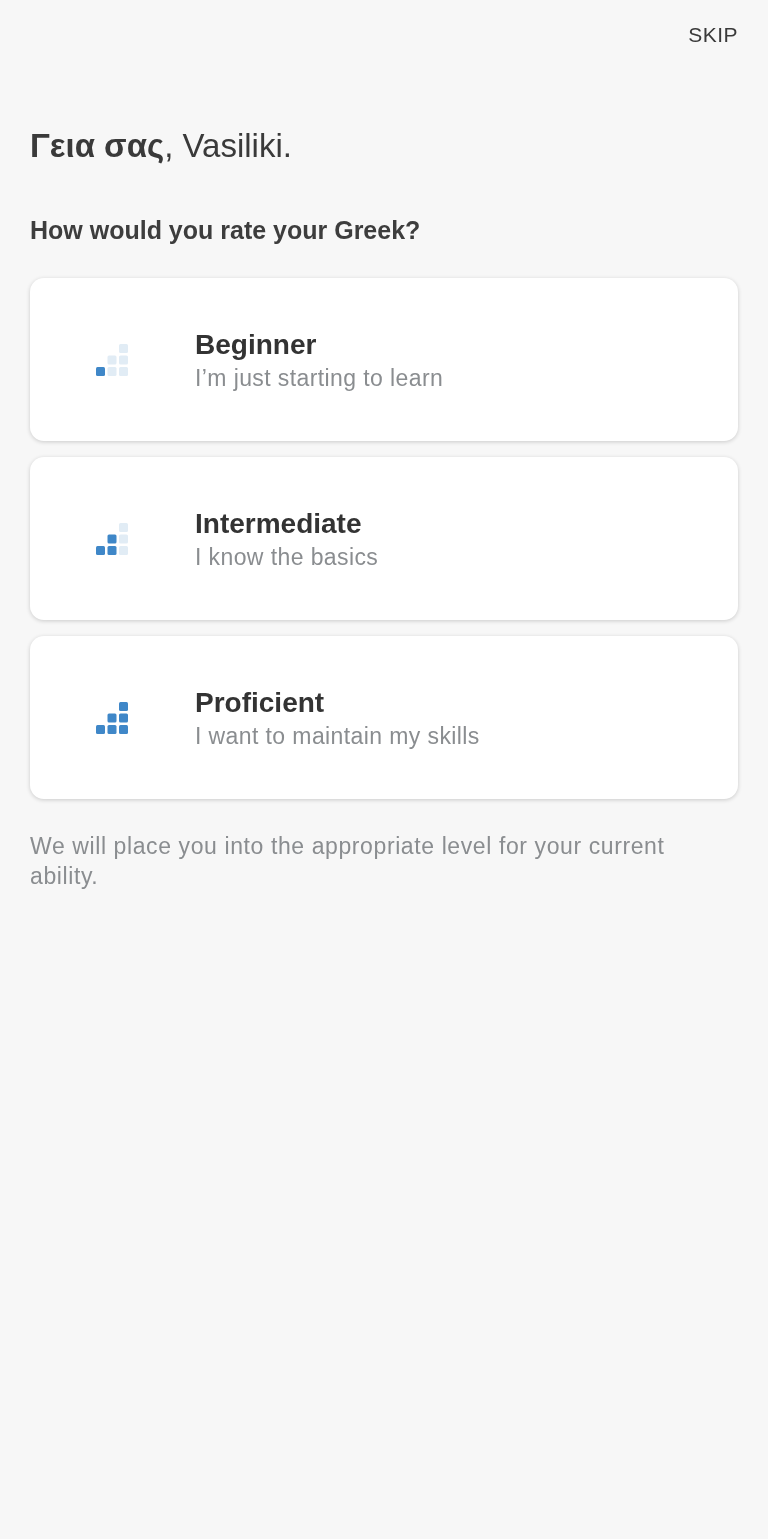 The height and width of the screenshot is (1539, 768). I want to click on level-option-card: Proficient I want to maintain my skills, so click(384, 717).